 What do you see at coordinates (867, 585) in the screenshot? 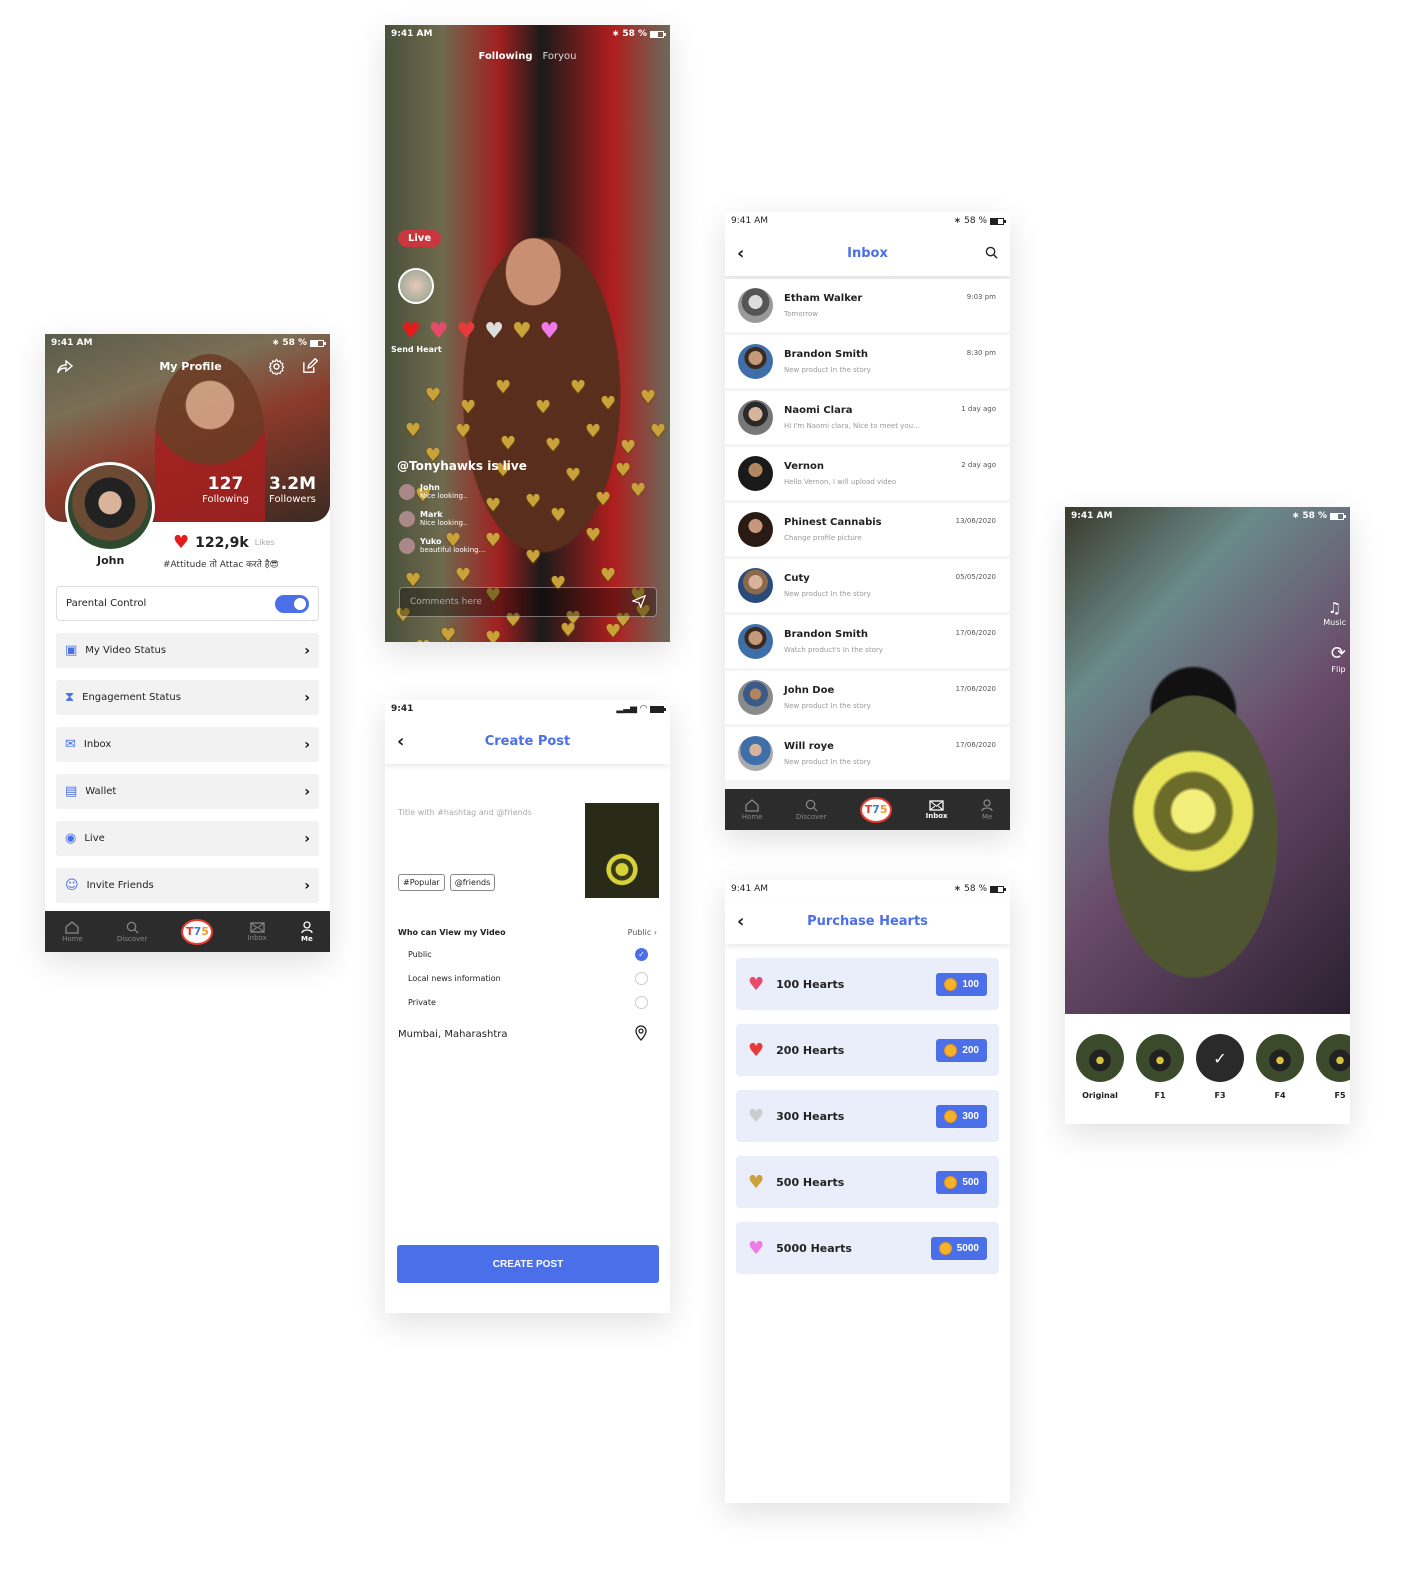
I see `list-item: Cuty New product In the story 05/05/2020` at bounding box center [867, 585].